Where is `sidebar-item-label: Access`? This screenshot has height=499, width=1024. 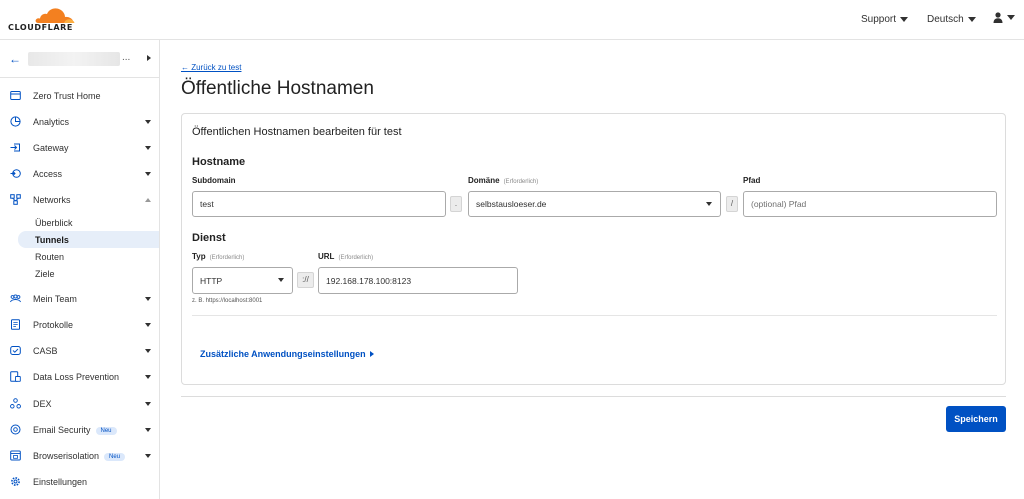
sidebar-item-label: Access is located at coordinates (48, 174).